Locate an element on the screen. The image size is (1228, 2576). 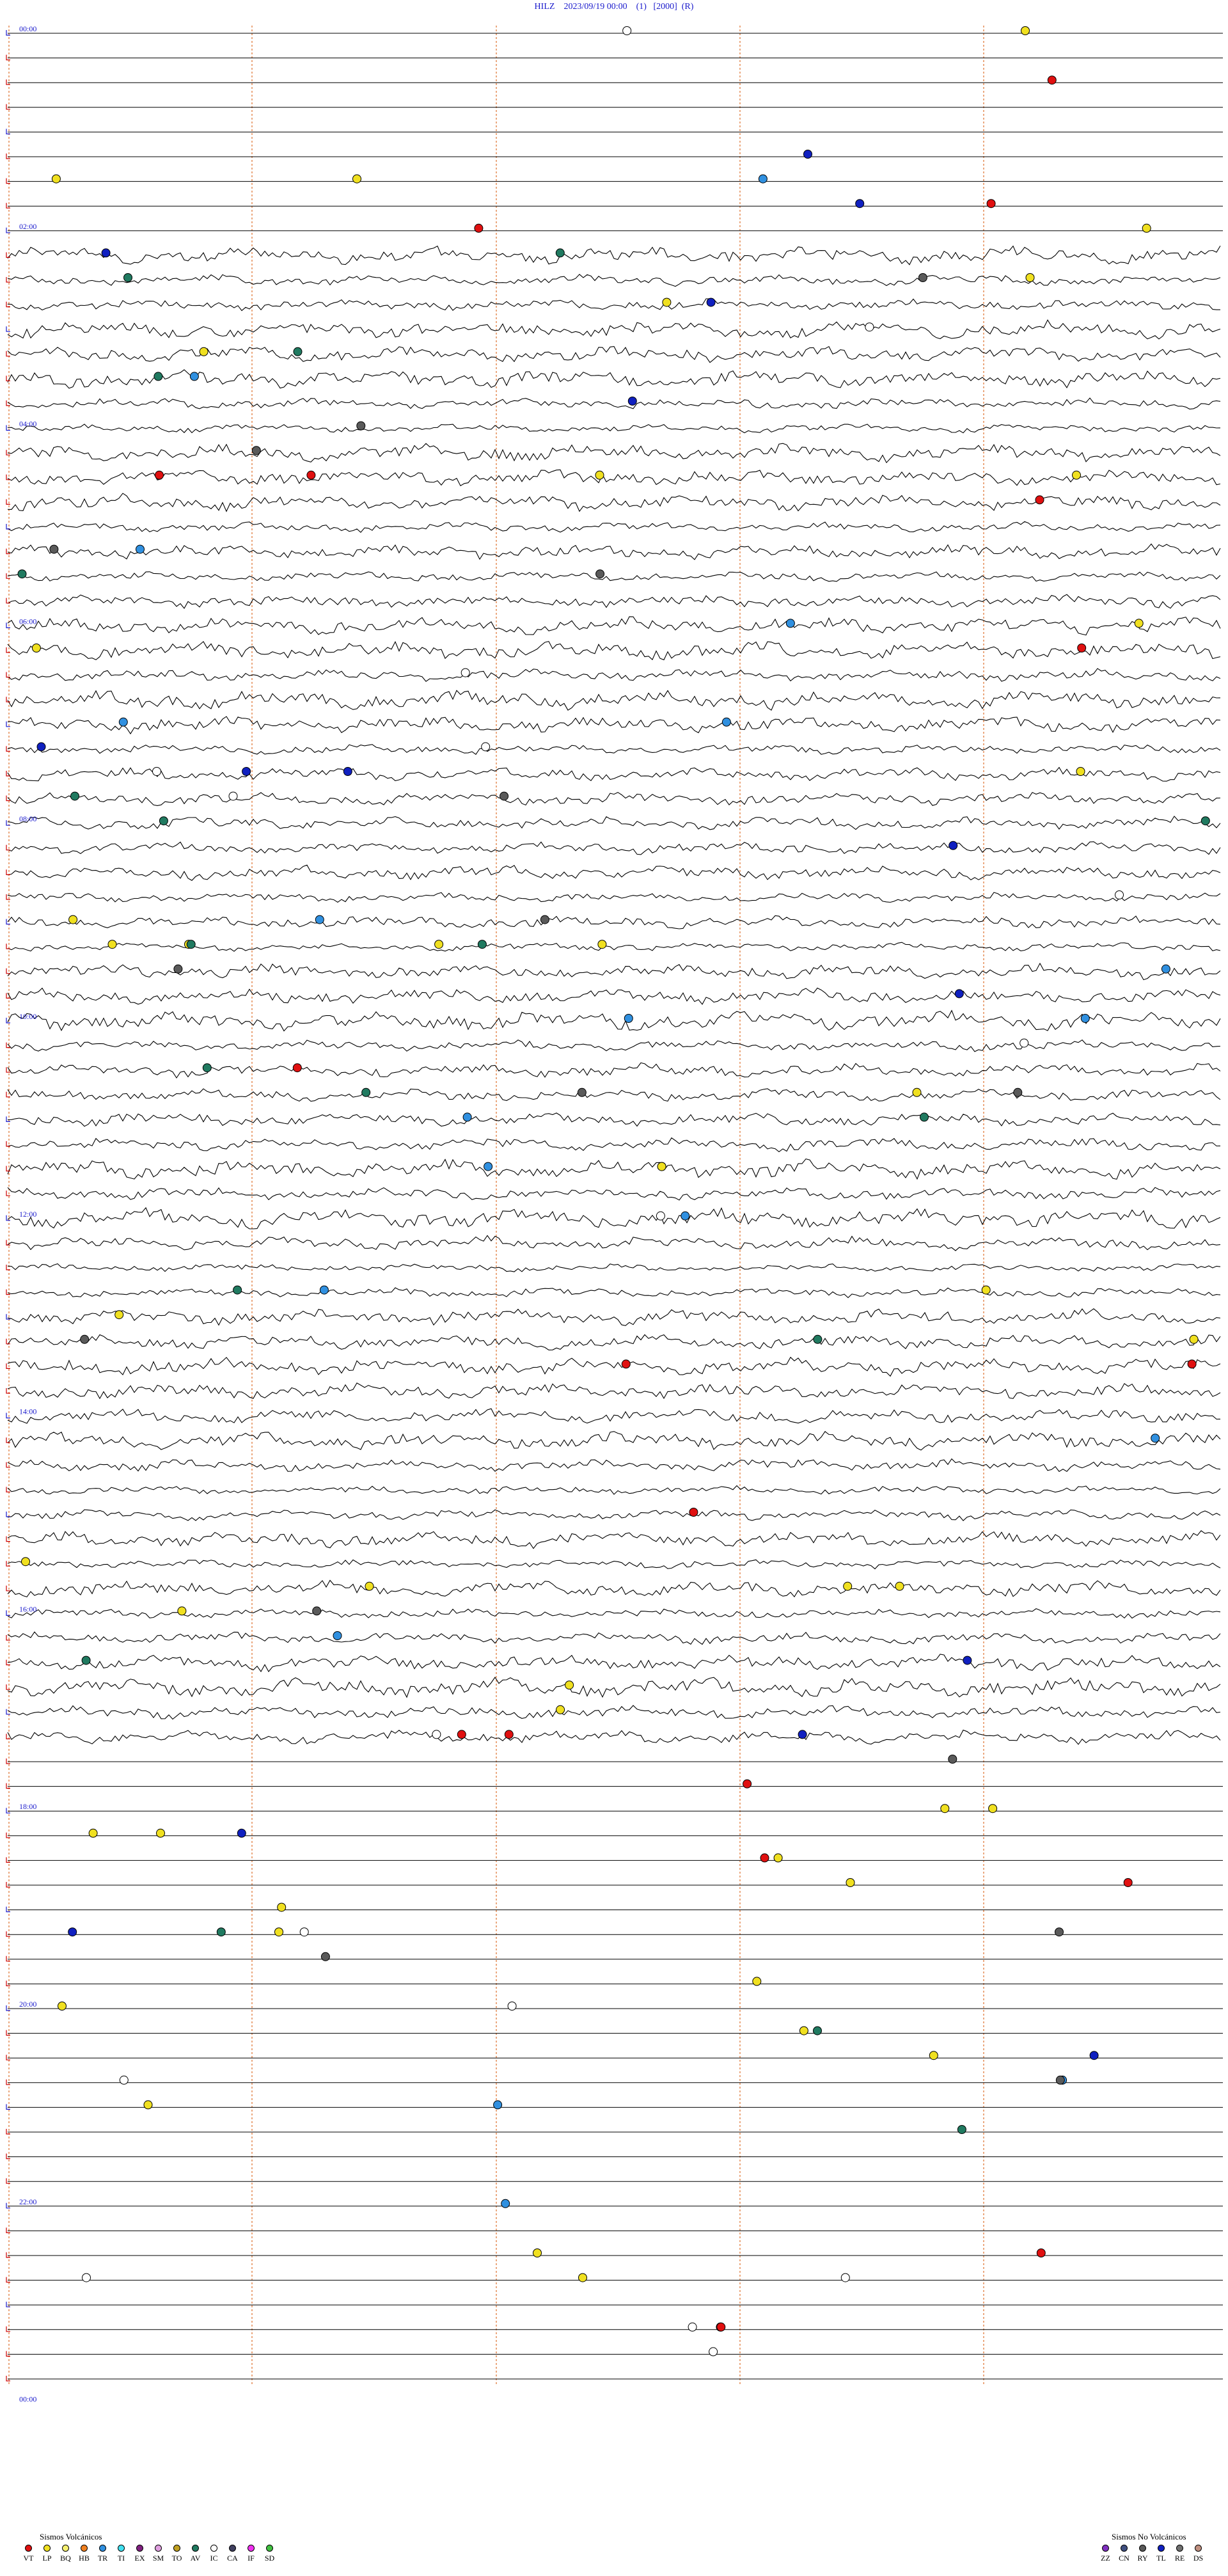
legend-item-cn: CN is located at coordinates (1124, 2554).